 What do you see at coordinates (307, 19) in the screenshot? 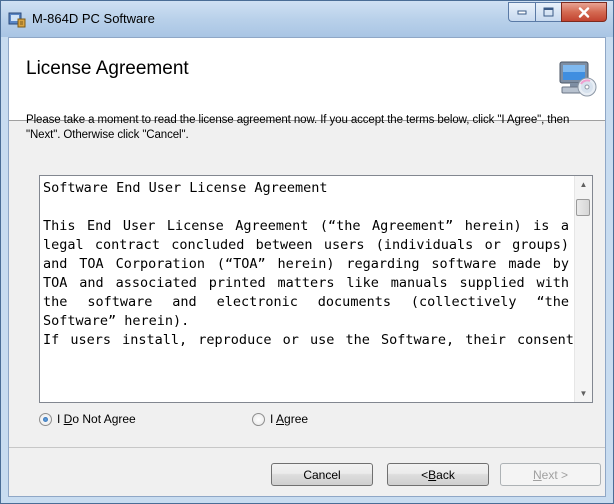
I see `title-bar: M-864D PC Software` at bounding box center [307, 19].